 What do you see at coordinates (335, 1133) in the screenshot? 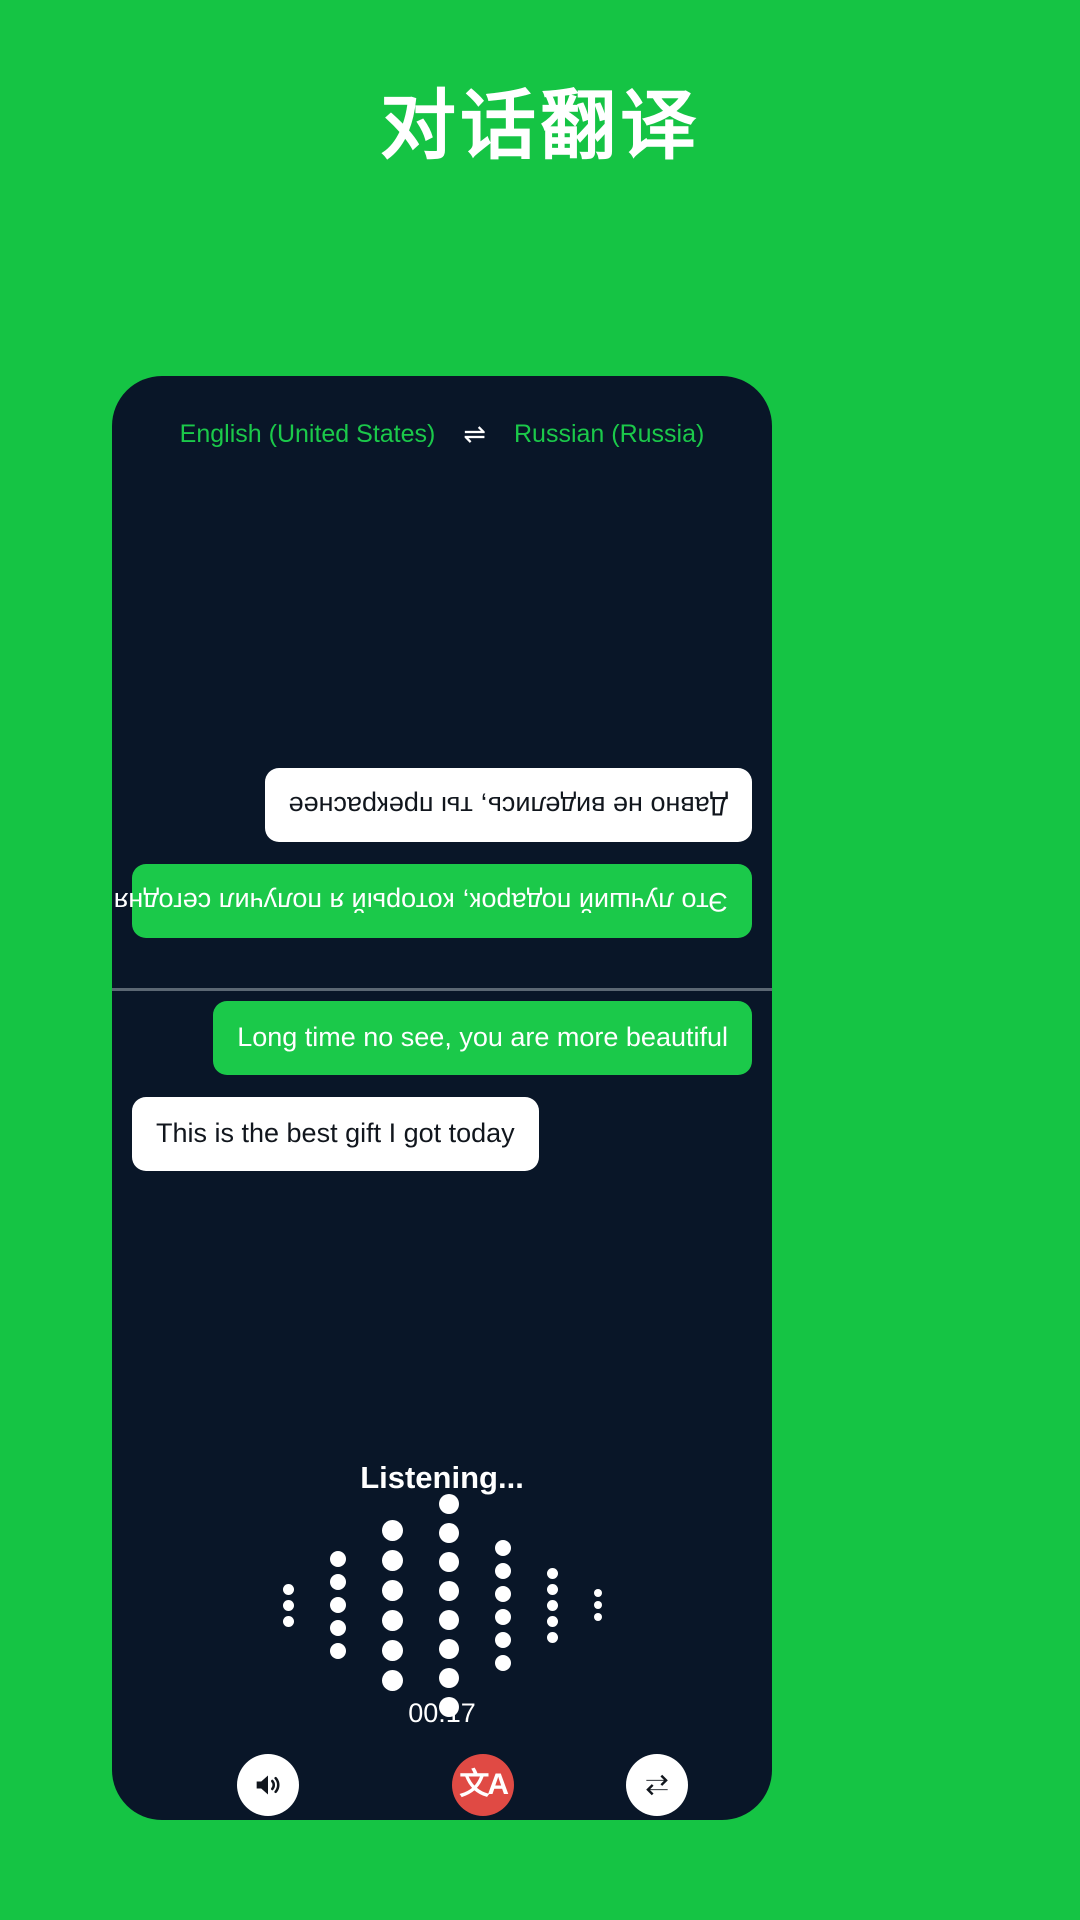
I see `chat-bubble-local-source: This is the best gift I got today` at bounding box center [335, 1133].